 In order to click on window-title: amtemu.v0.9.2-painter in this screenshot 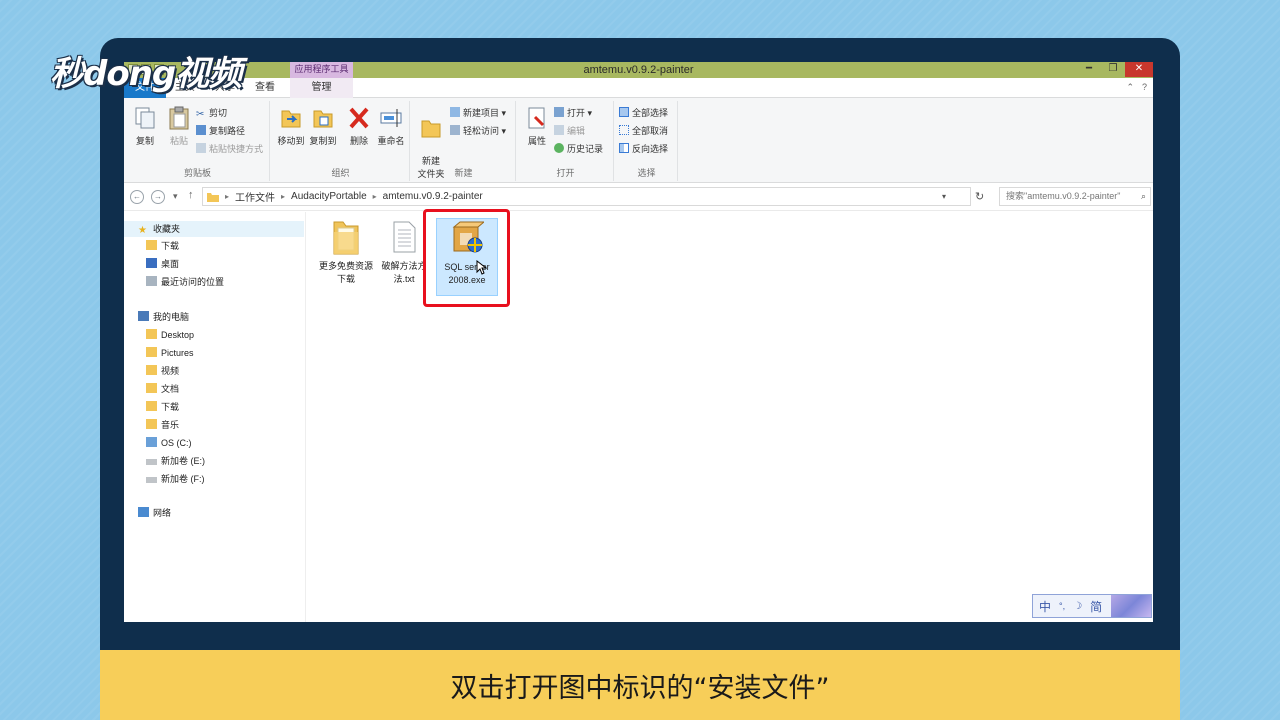, I will do `click(638, 70)`.